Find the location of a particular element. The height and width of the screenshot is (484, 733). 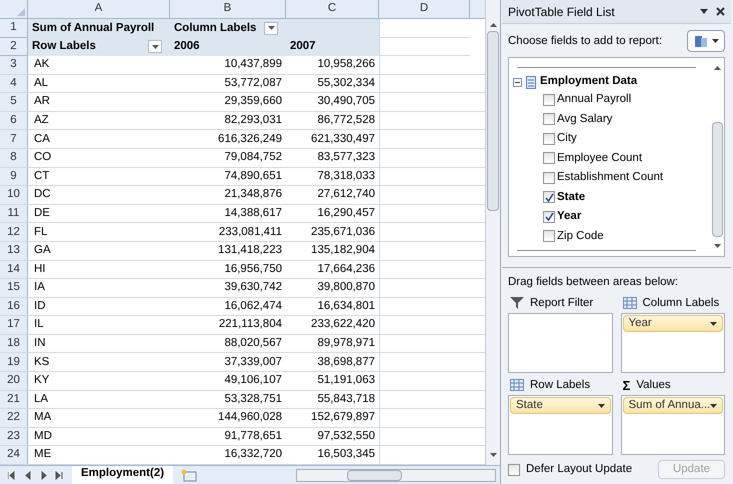

table-cell-text: 21,348,876 is located at coordinates (253, 194).